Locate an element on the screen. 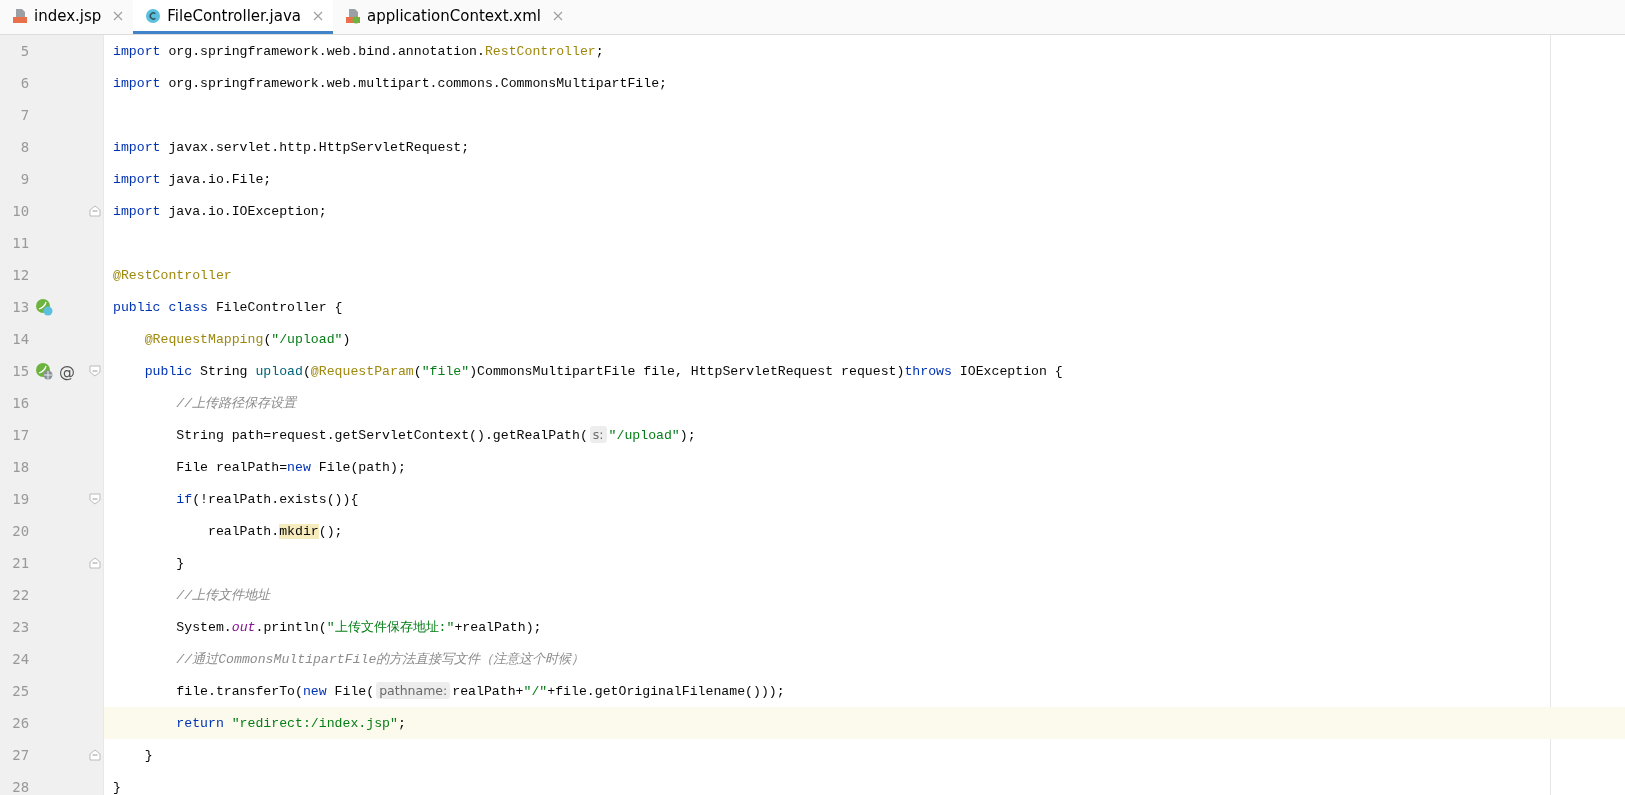 The image size is (1625, 795). editor-tab: applicationContext.xml is located at coordinates (453, 17).